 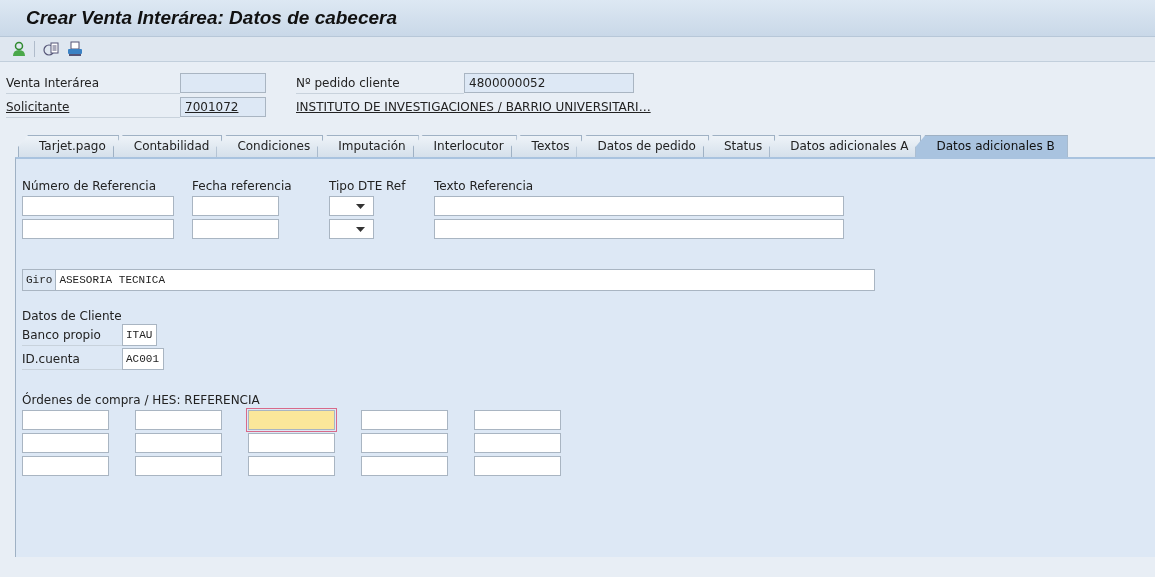 What do you see at coordinates (991, 146) in the screenshot?
I see `tab: Datos adicionales B` at bounding box center [991, 146].